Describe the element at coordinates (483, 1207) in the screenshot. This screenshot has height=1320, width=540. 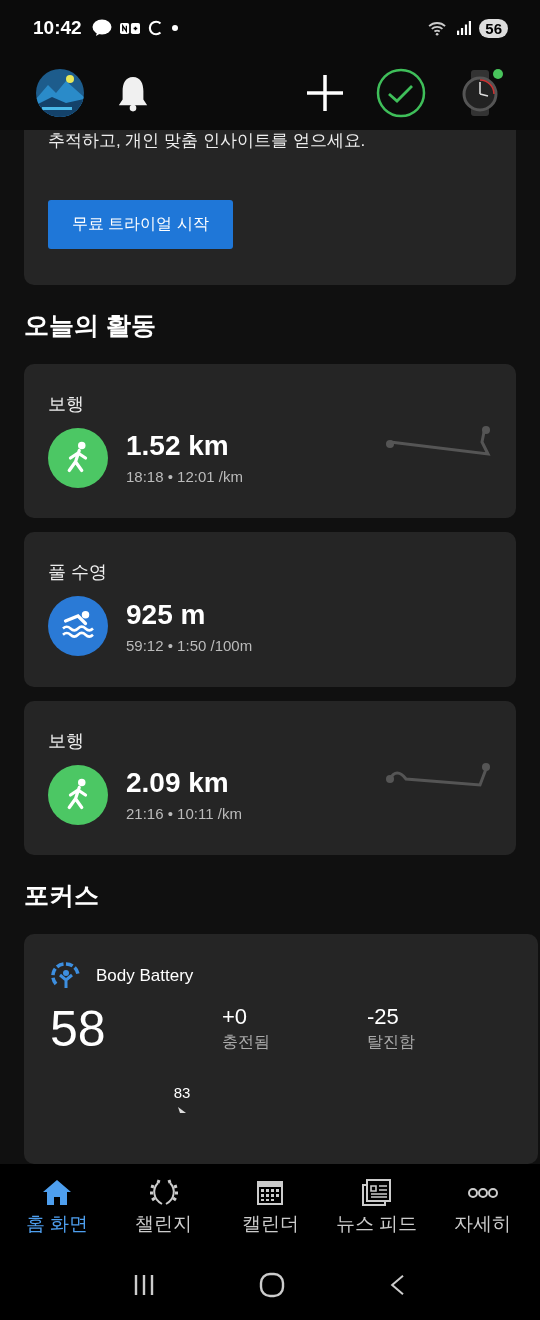
I see `nav-tab: 자세히` at that location.